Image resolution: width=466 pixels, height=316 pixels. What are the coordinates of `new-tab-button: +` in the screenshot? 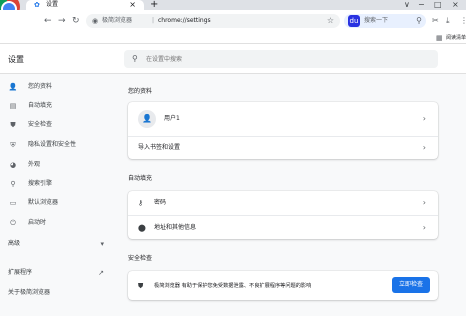 It's located at (154, 5).